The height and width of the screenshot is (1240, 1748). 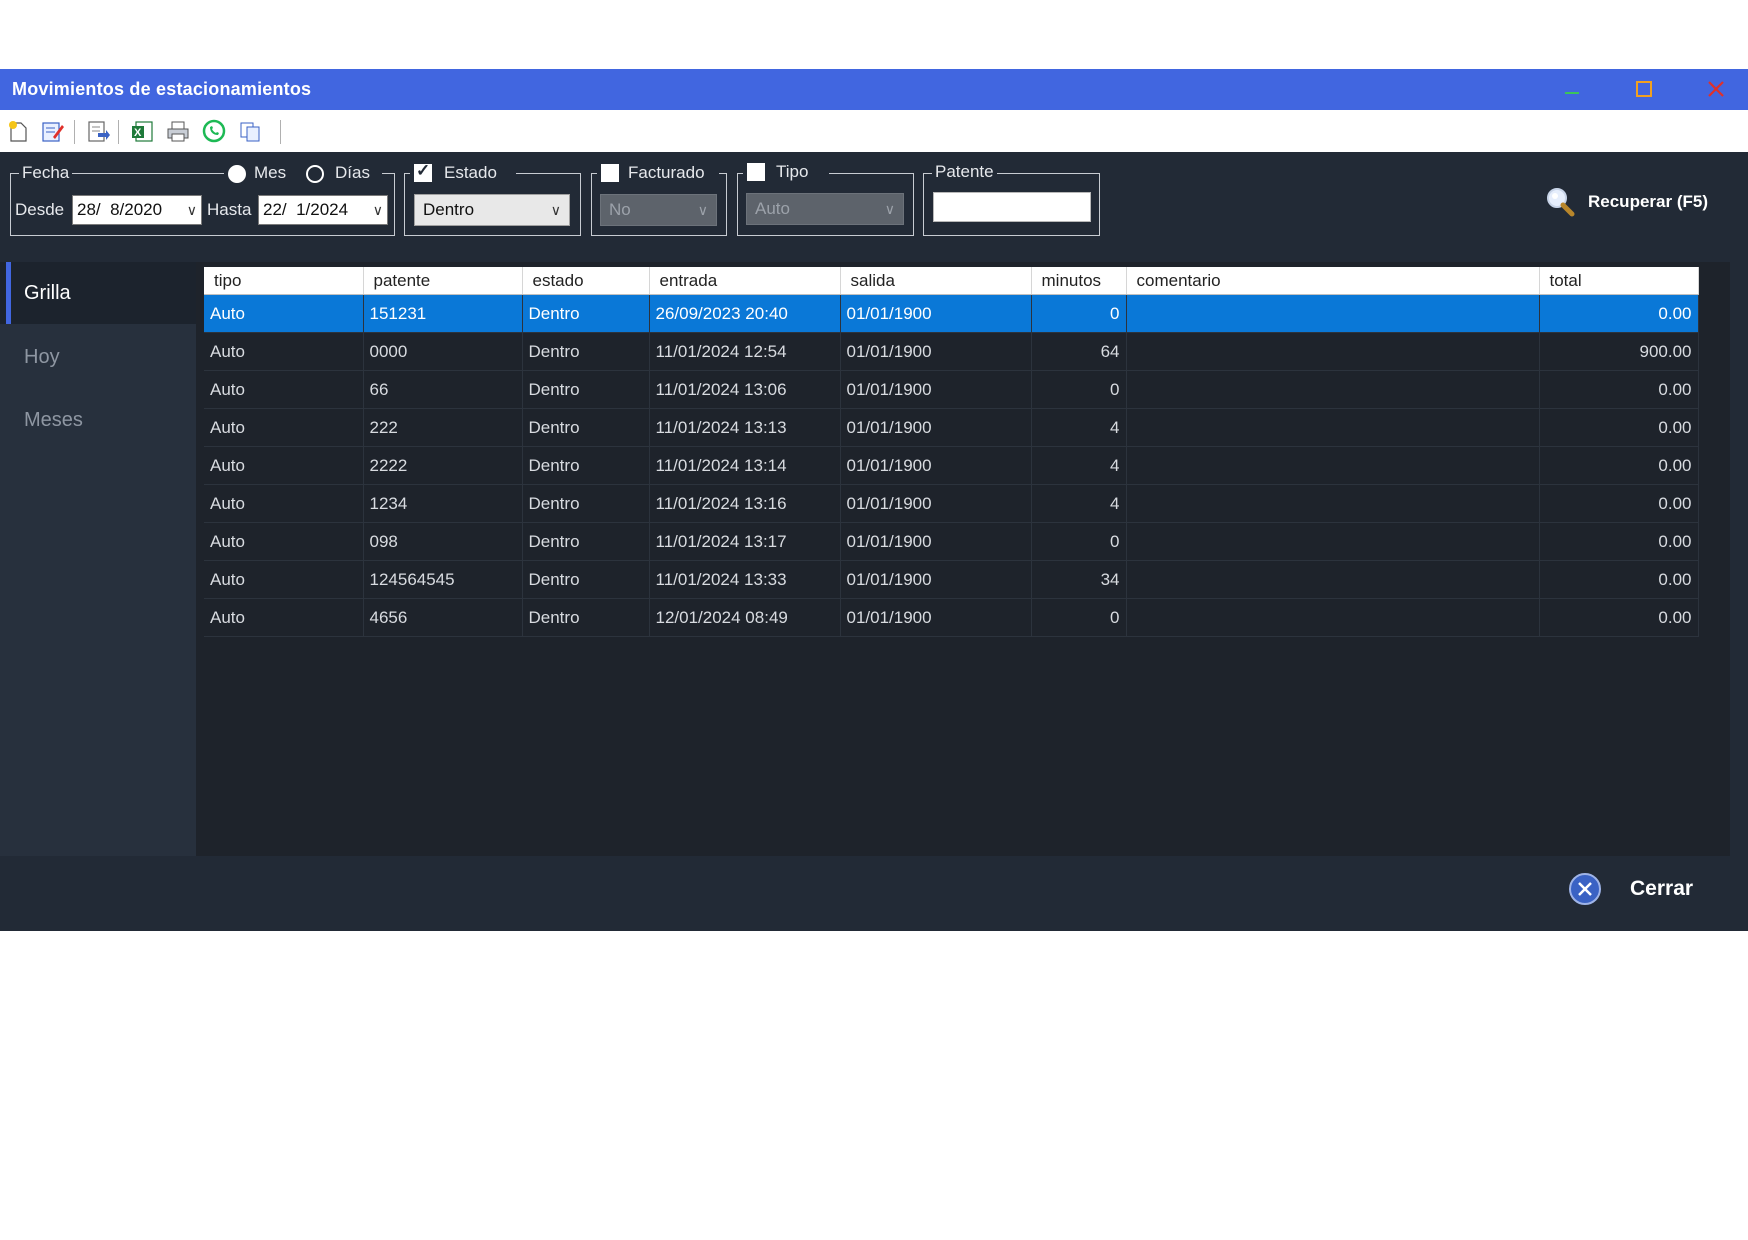 What do you see at coordinates (284, 281) in the screenshot?
I see `column-header-tipo: tipo` at bounding box center [284, 281].